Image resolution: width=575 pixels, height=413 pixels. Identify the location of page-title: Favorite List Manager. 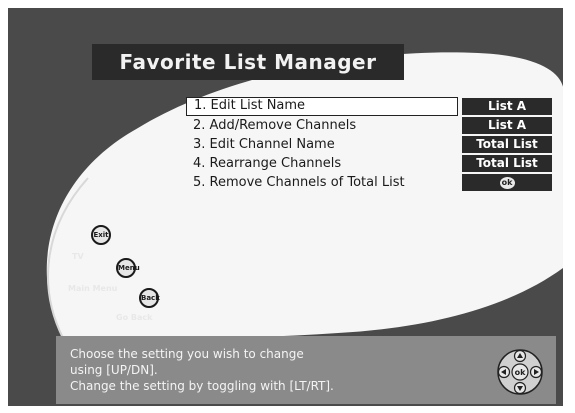
(248, 62).